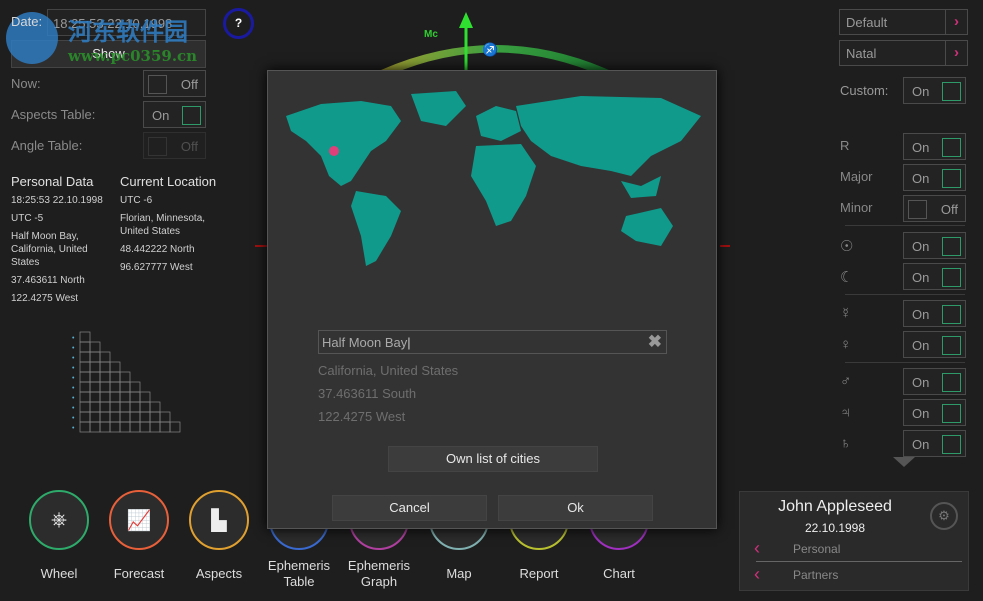  Describe the element at coordinates (139, 573) in the screenshot. I see `nav-label: Forecast` at that location.